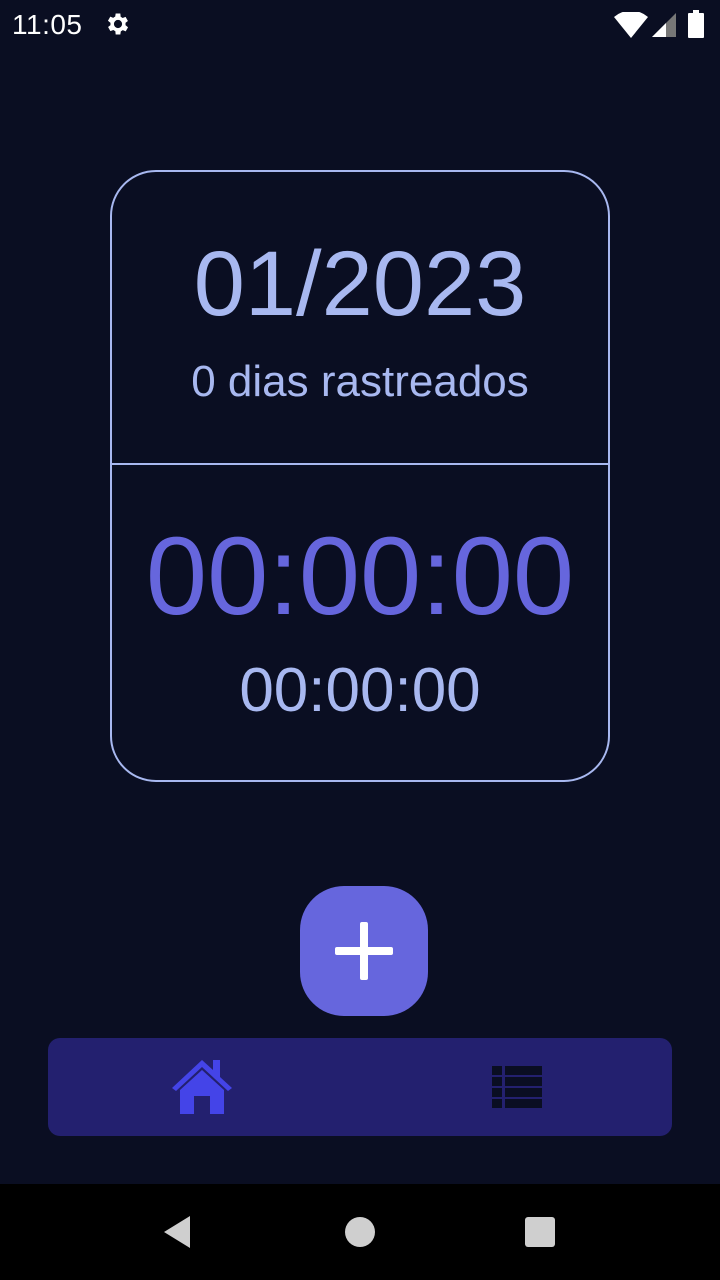 This screenshot has width=720, height=1280. What do you see at coordinates (360, 24) in the screenshot?
I see `status-bar: 11:05` at bounding box center [360, 24].